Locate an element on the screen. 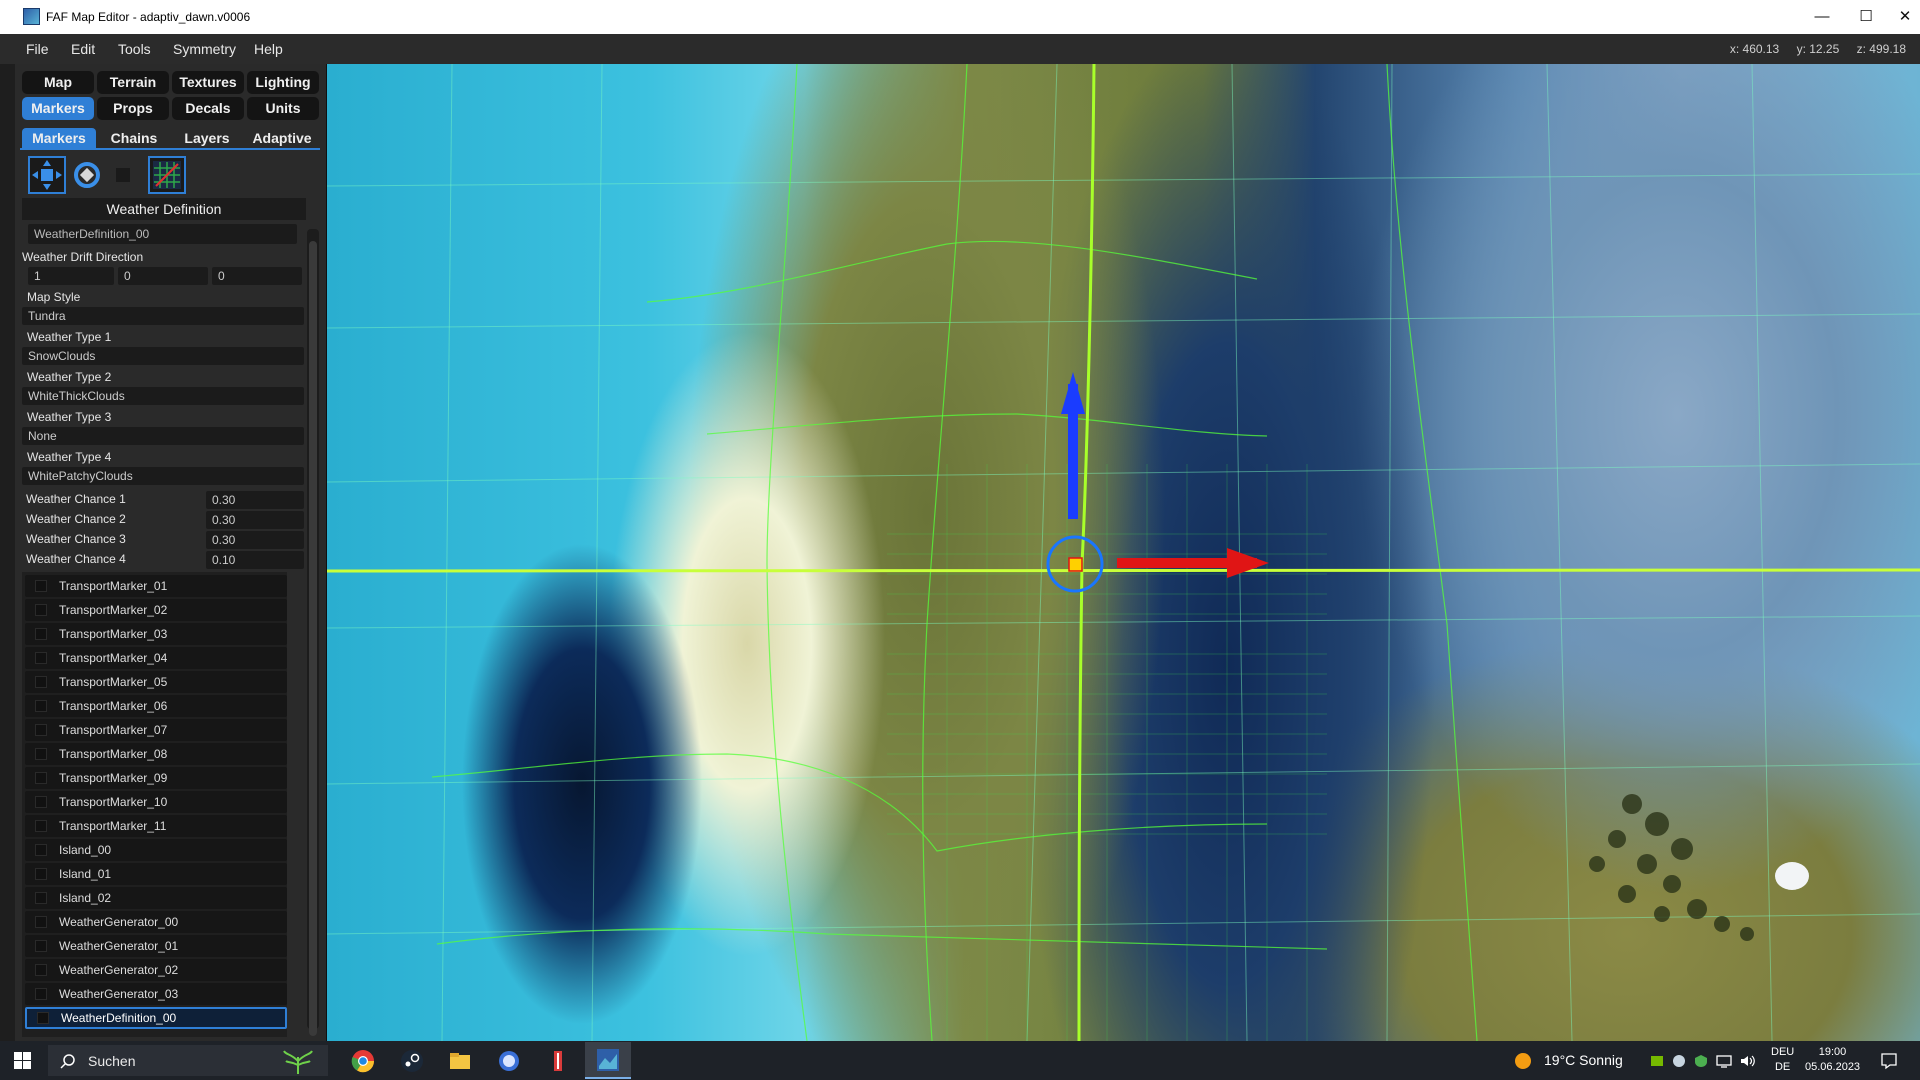  weather-type-3-select: None is located at coordinates (163, 436).